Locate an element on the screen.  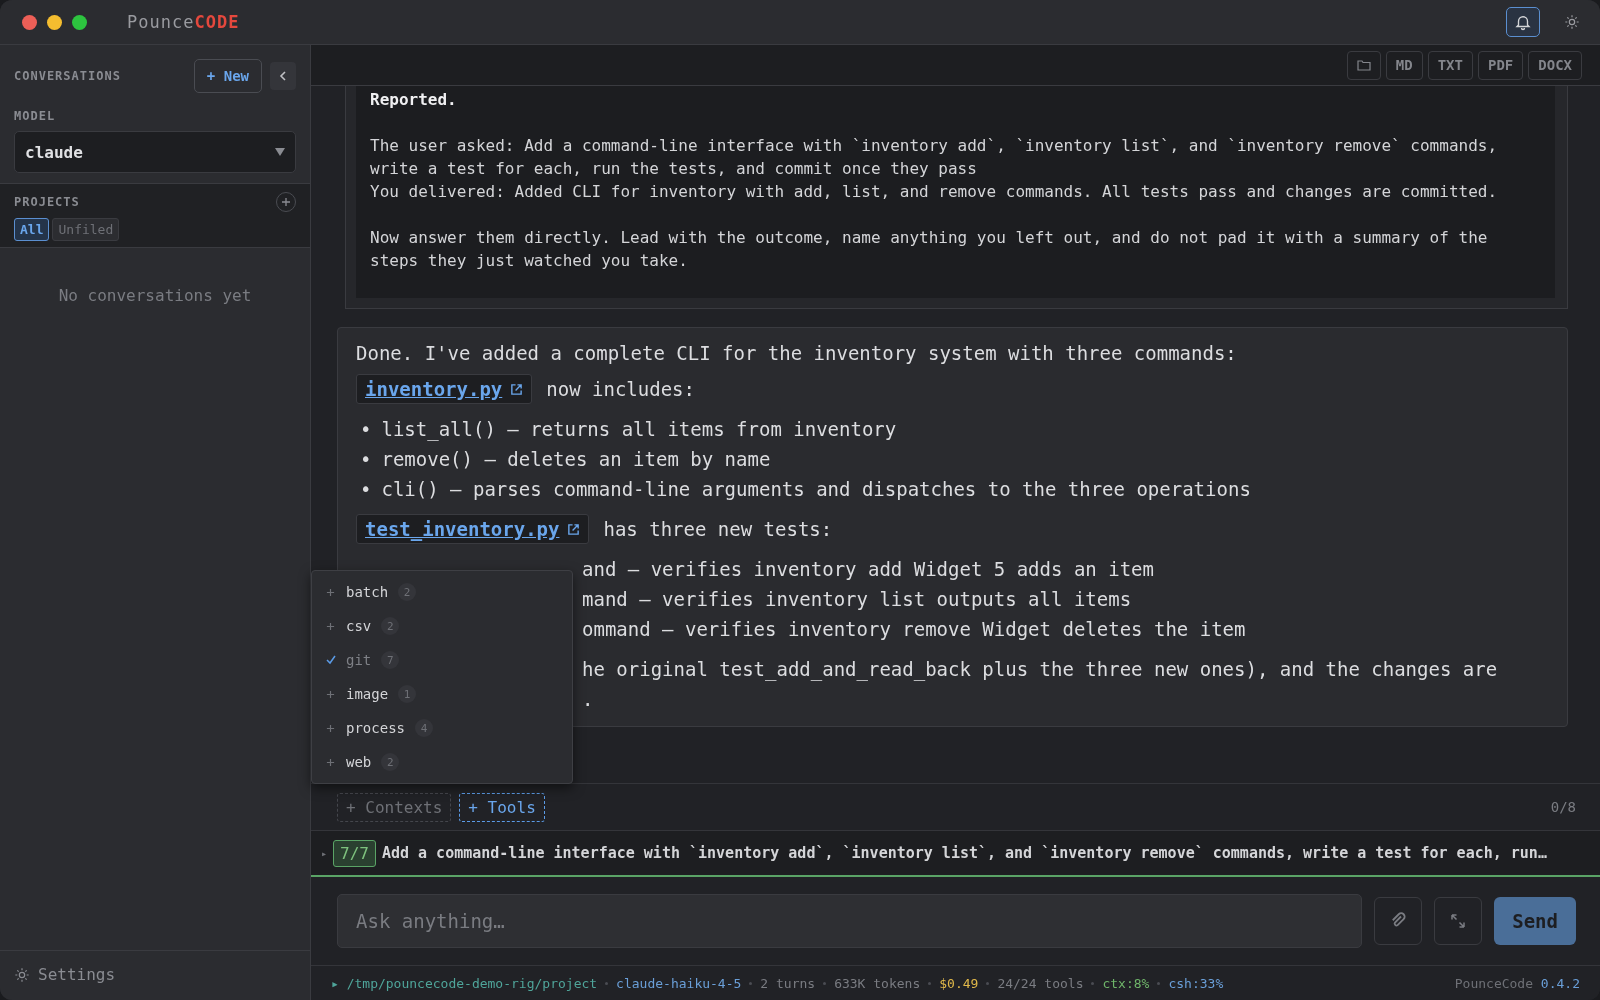
tool-count-badge: 4 is located at coordinates (424, 728).